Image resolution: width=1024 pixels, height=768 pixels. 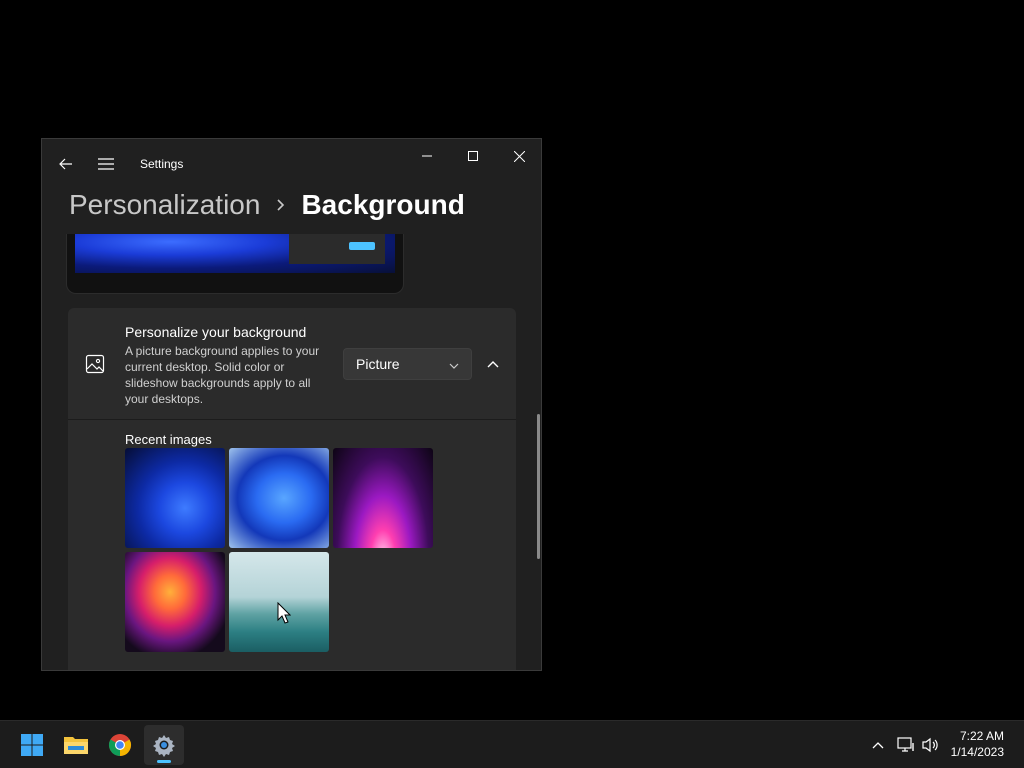 I want to click on back-arrow-icon, so click(x=65, y=164).